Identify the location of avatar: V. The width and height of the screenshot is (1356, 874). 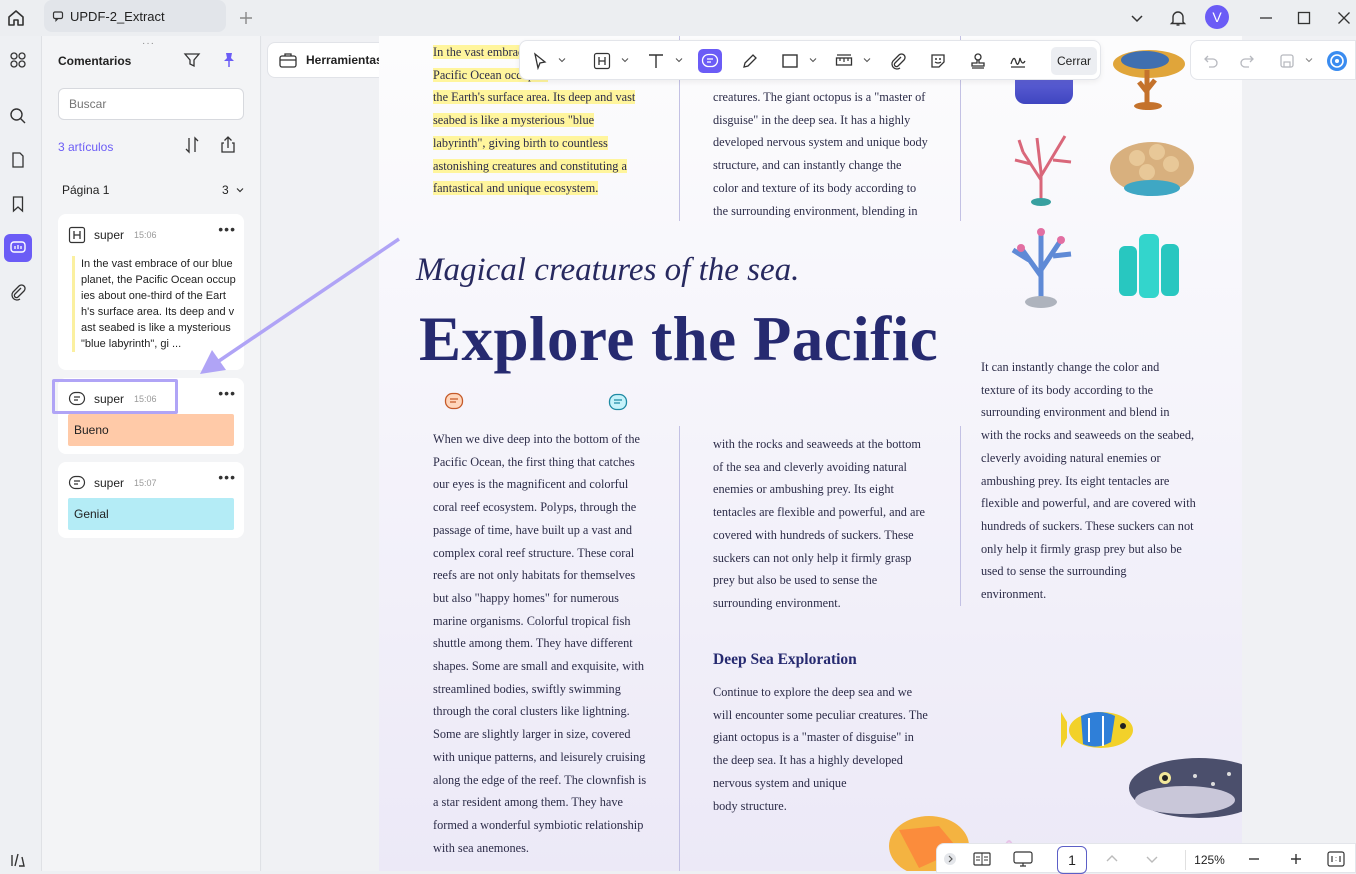
(1217, 17).